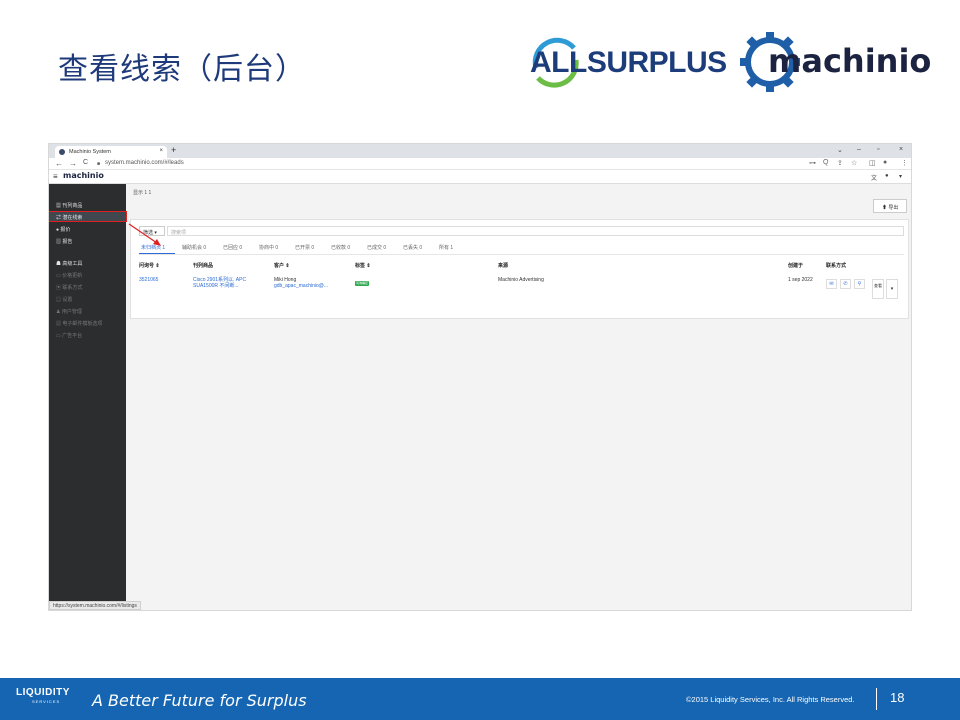  What do you see at coordinates (157, 253) in the screenshot?
I see `active-tab-underline` at bounding box center [157, 253].